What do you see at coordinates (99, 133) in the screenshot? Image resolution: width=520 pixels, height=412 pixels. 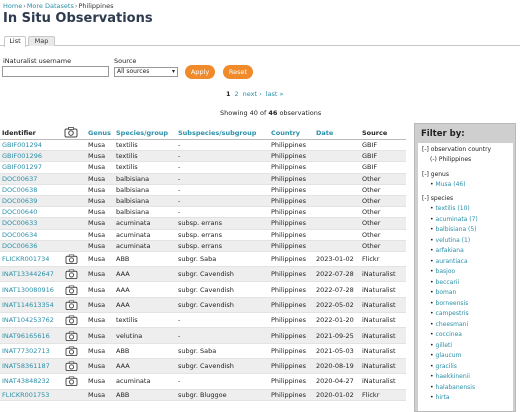 I see `col-genus: Genus` at bounding box center [99, 133].